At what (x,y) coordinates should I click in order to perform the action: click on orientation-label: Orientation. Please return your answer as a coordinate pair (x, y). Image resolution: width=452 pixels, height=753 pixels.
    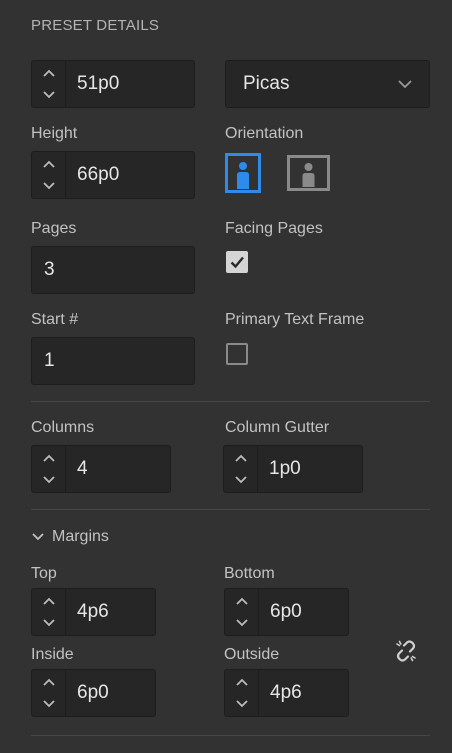
    Looking at the image, I should click on (264, 133).